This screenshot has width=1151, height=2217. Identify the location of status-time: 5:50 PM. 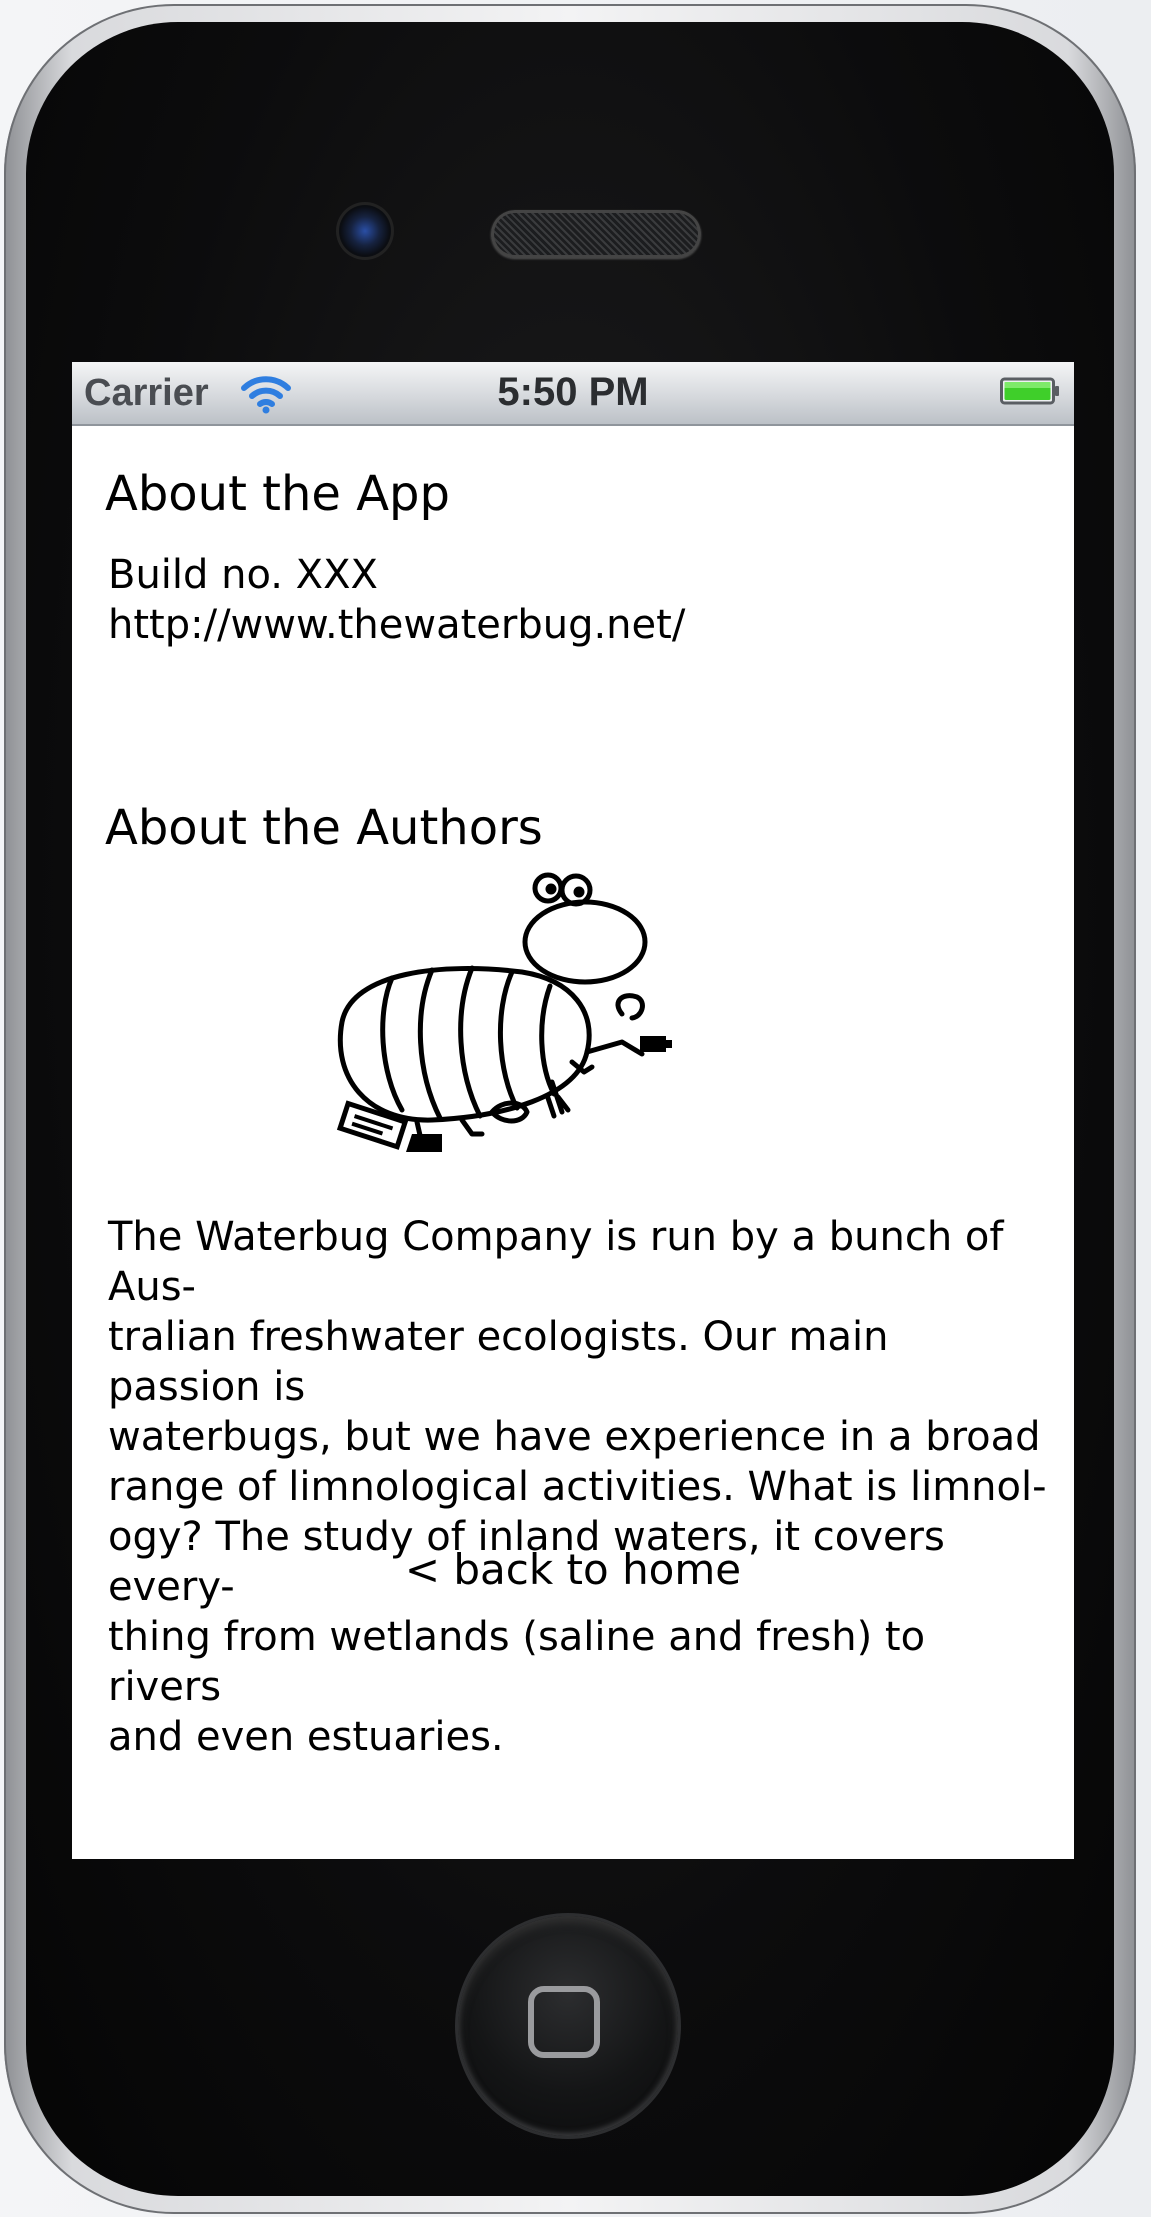
(573, 392).